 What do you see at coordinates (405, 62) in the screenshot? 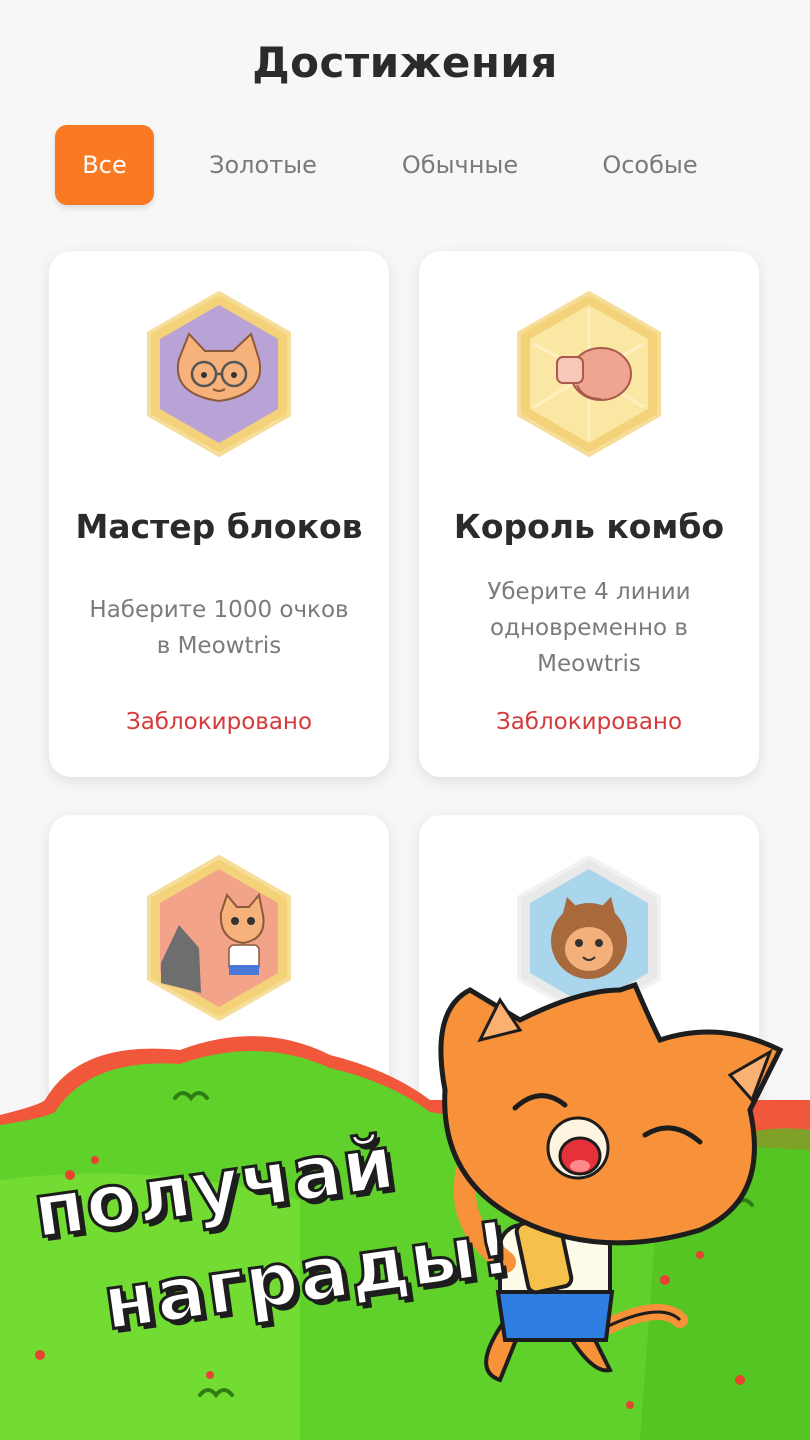
I see `page-title: Достижения` at bounding box center [405, 62].